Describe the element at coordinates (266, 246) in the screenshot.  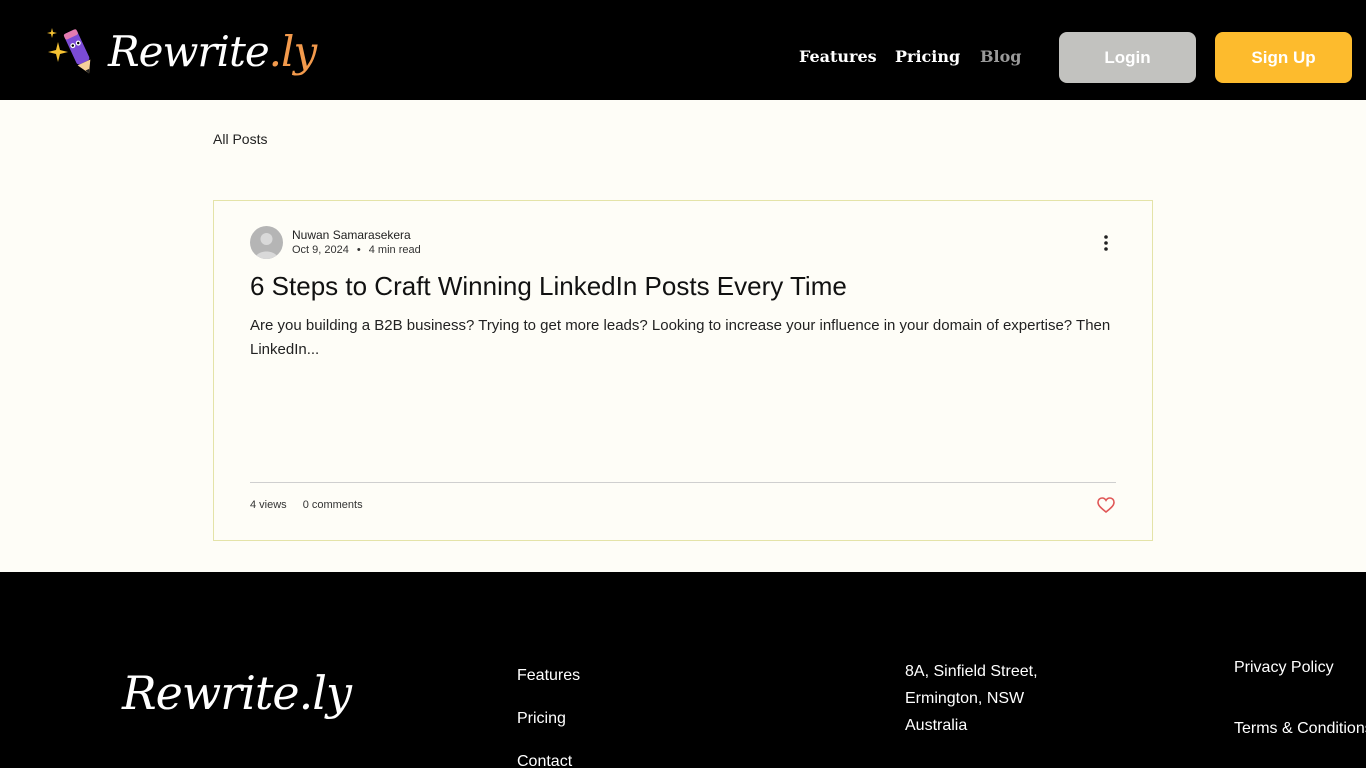
I see `avatar-icon` at that location.